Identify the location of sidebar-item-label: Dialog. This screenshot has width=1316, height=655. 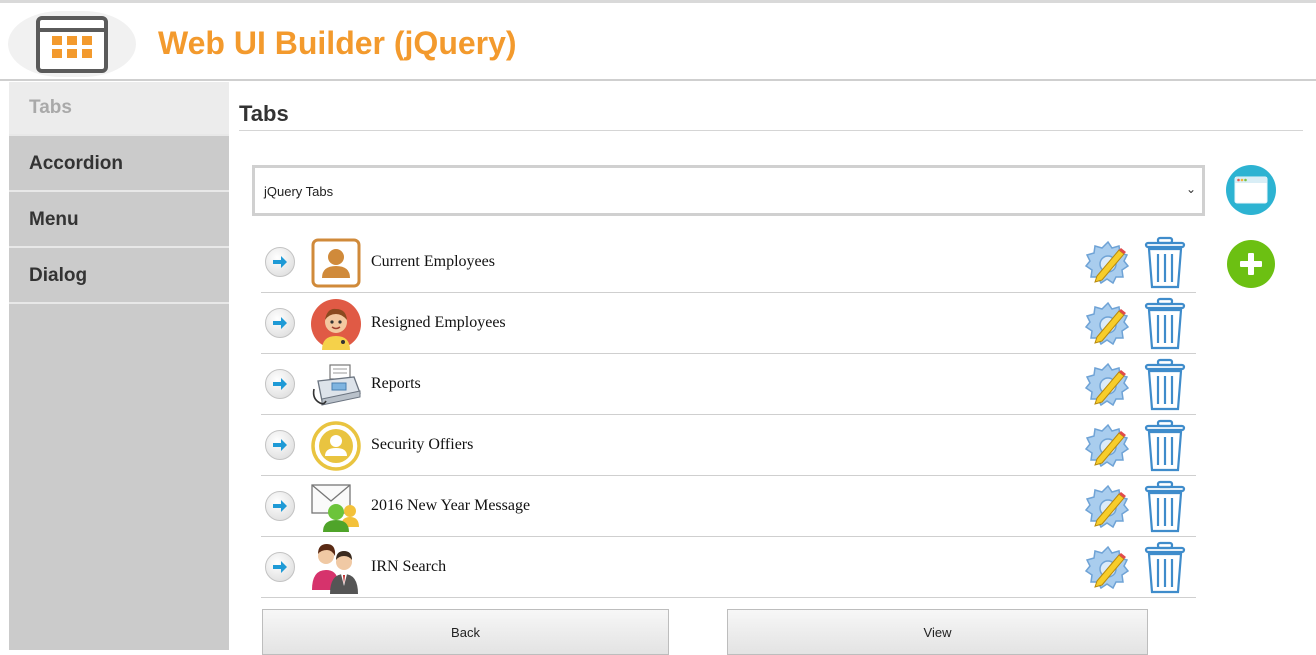
(58, 275).